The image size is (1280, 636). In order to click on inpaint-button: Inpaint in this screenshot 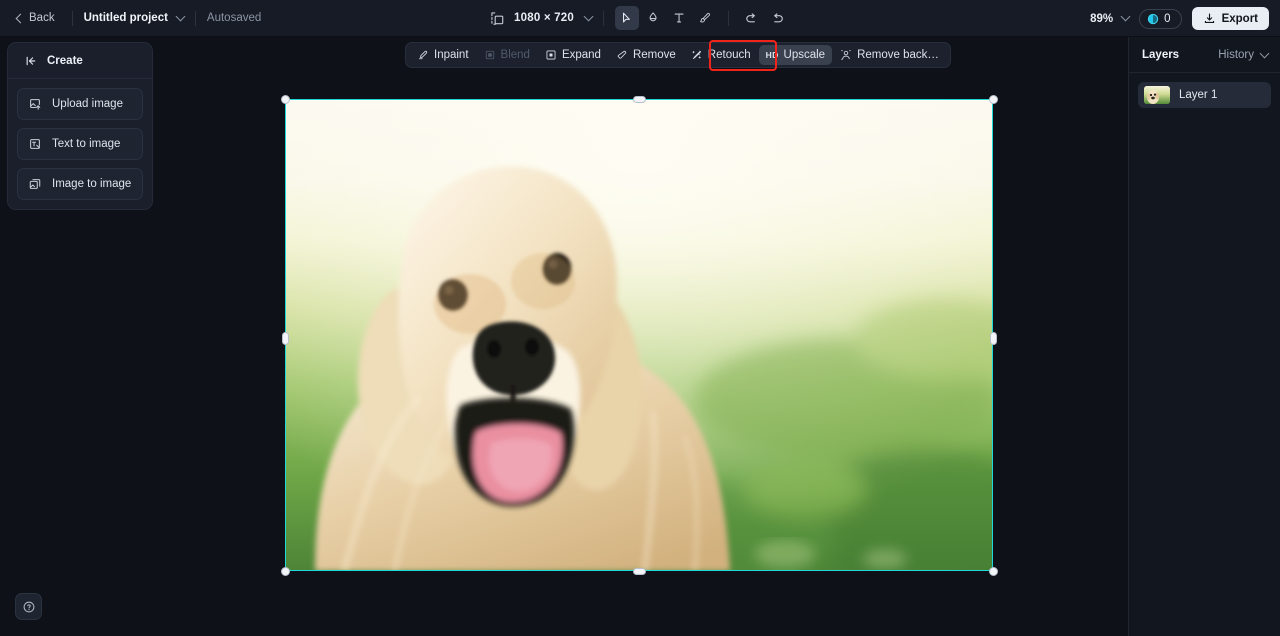, I will do `click(443, 55)`.